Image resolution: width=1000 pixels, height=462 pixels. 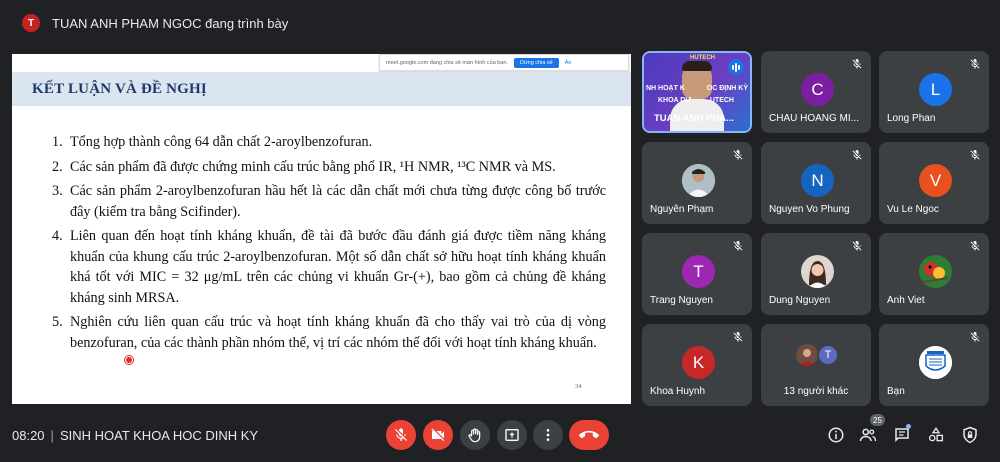 What do you see at coordinates (31, 23) in the screenshot?
I see `presenter-avatar: T` at bounding box center [31, 23].